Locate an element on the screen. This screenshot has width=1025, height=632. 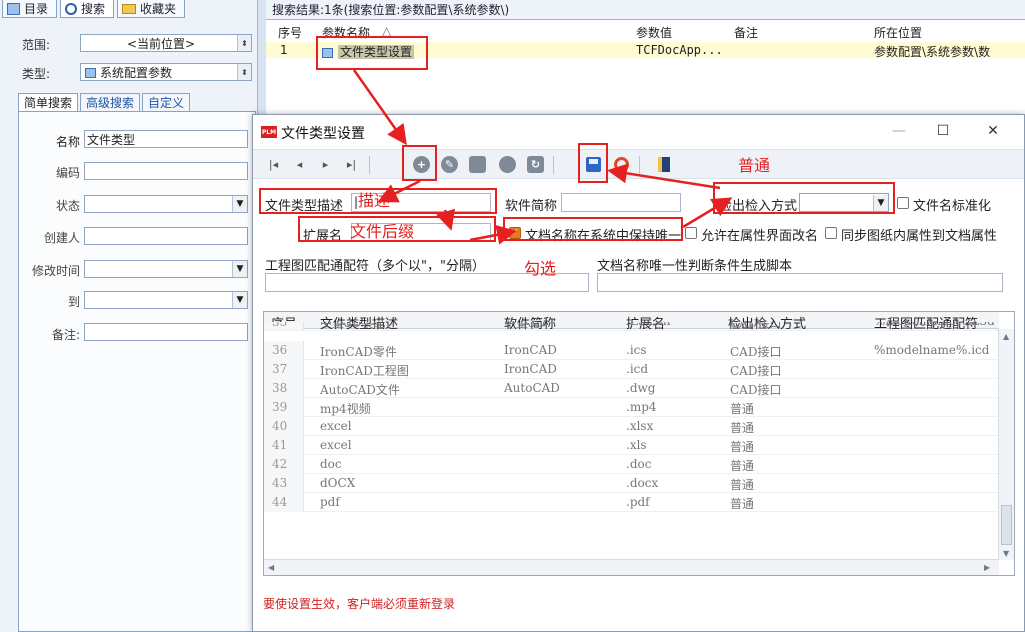
row-index: 42 is located at coordinates (284, 464).